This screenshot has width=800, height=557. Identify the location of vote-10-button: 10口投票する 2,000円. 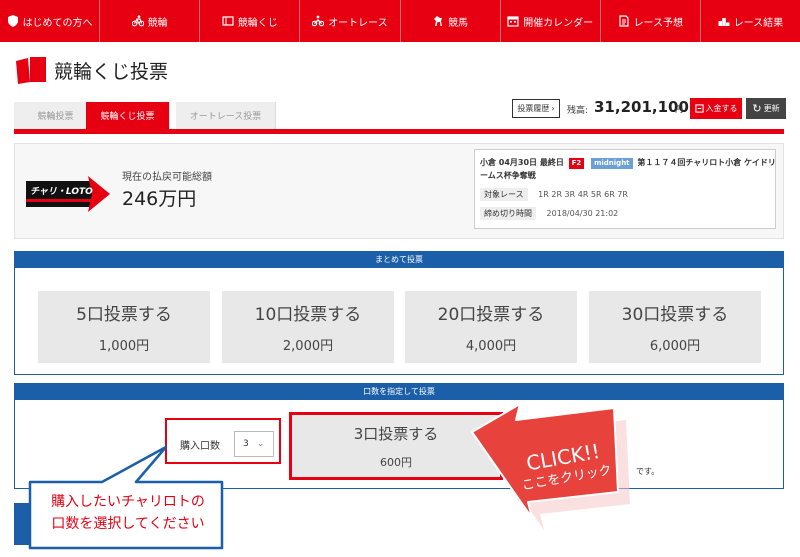
(308, 327).